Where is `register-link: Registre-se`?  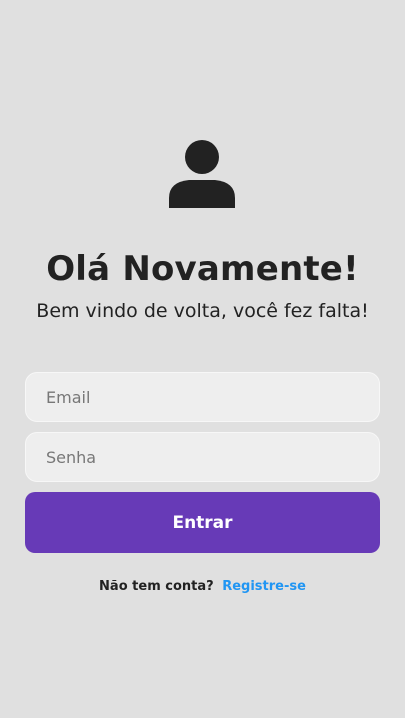 register-link: Registre-se is located at coordinates (264, 586).